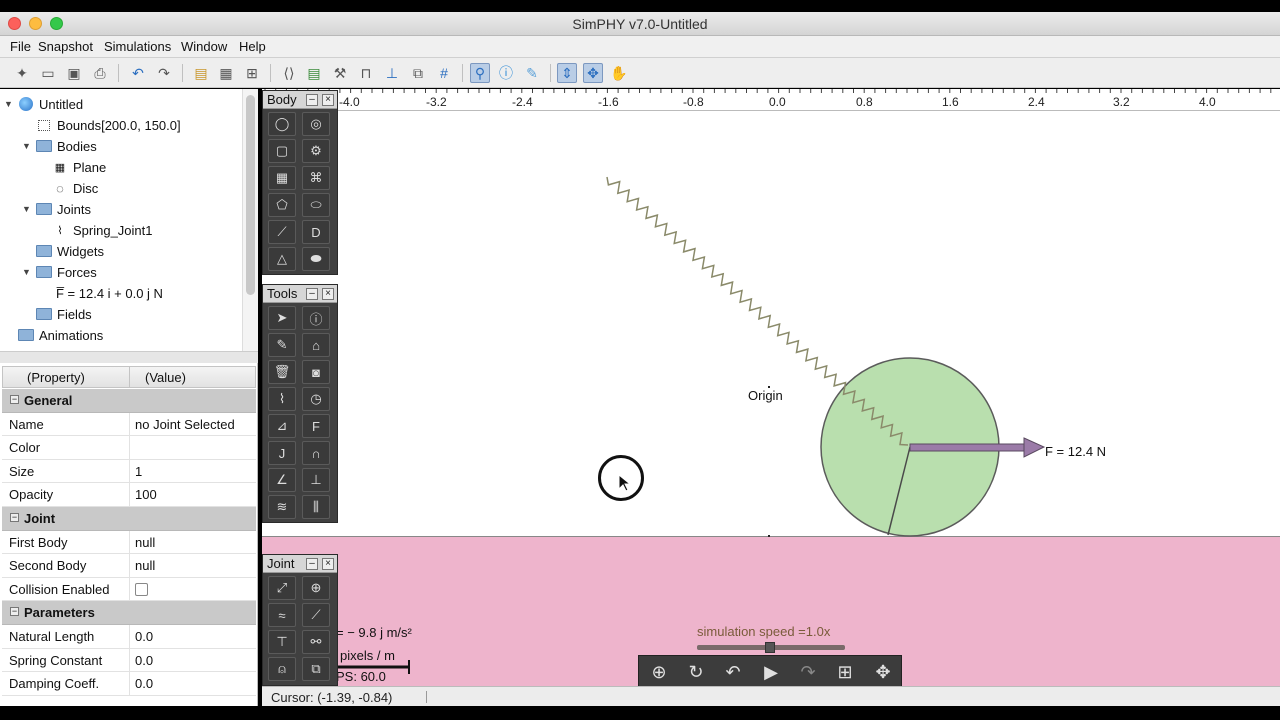 This screenshot has height=720, width=1280. What do you see at coordinates (366, 73) in the screenshot?
I see `ruler-icon: ⊓` at bounding box center [366, 73].